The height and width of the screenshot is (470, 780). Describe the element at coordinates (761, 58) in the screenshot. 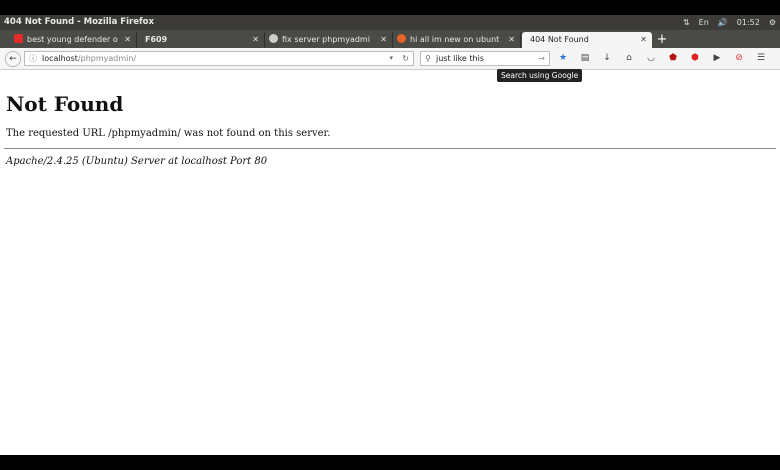

I see `menu-hamburger-icon: ☰` at that location.